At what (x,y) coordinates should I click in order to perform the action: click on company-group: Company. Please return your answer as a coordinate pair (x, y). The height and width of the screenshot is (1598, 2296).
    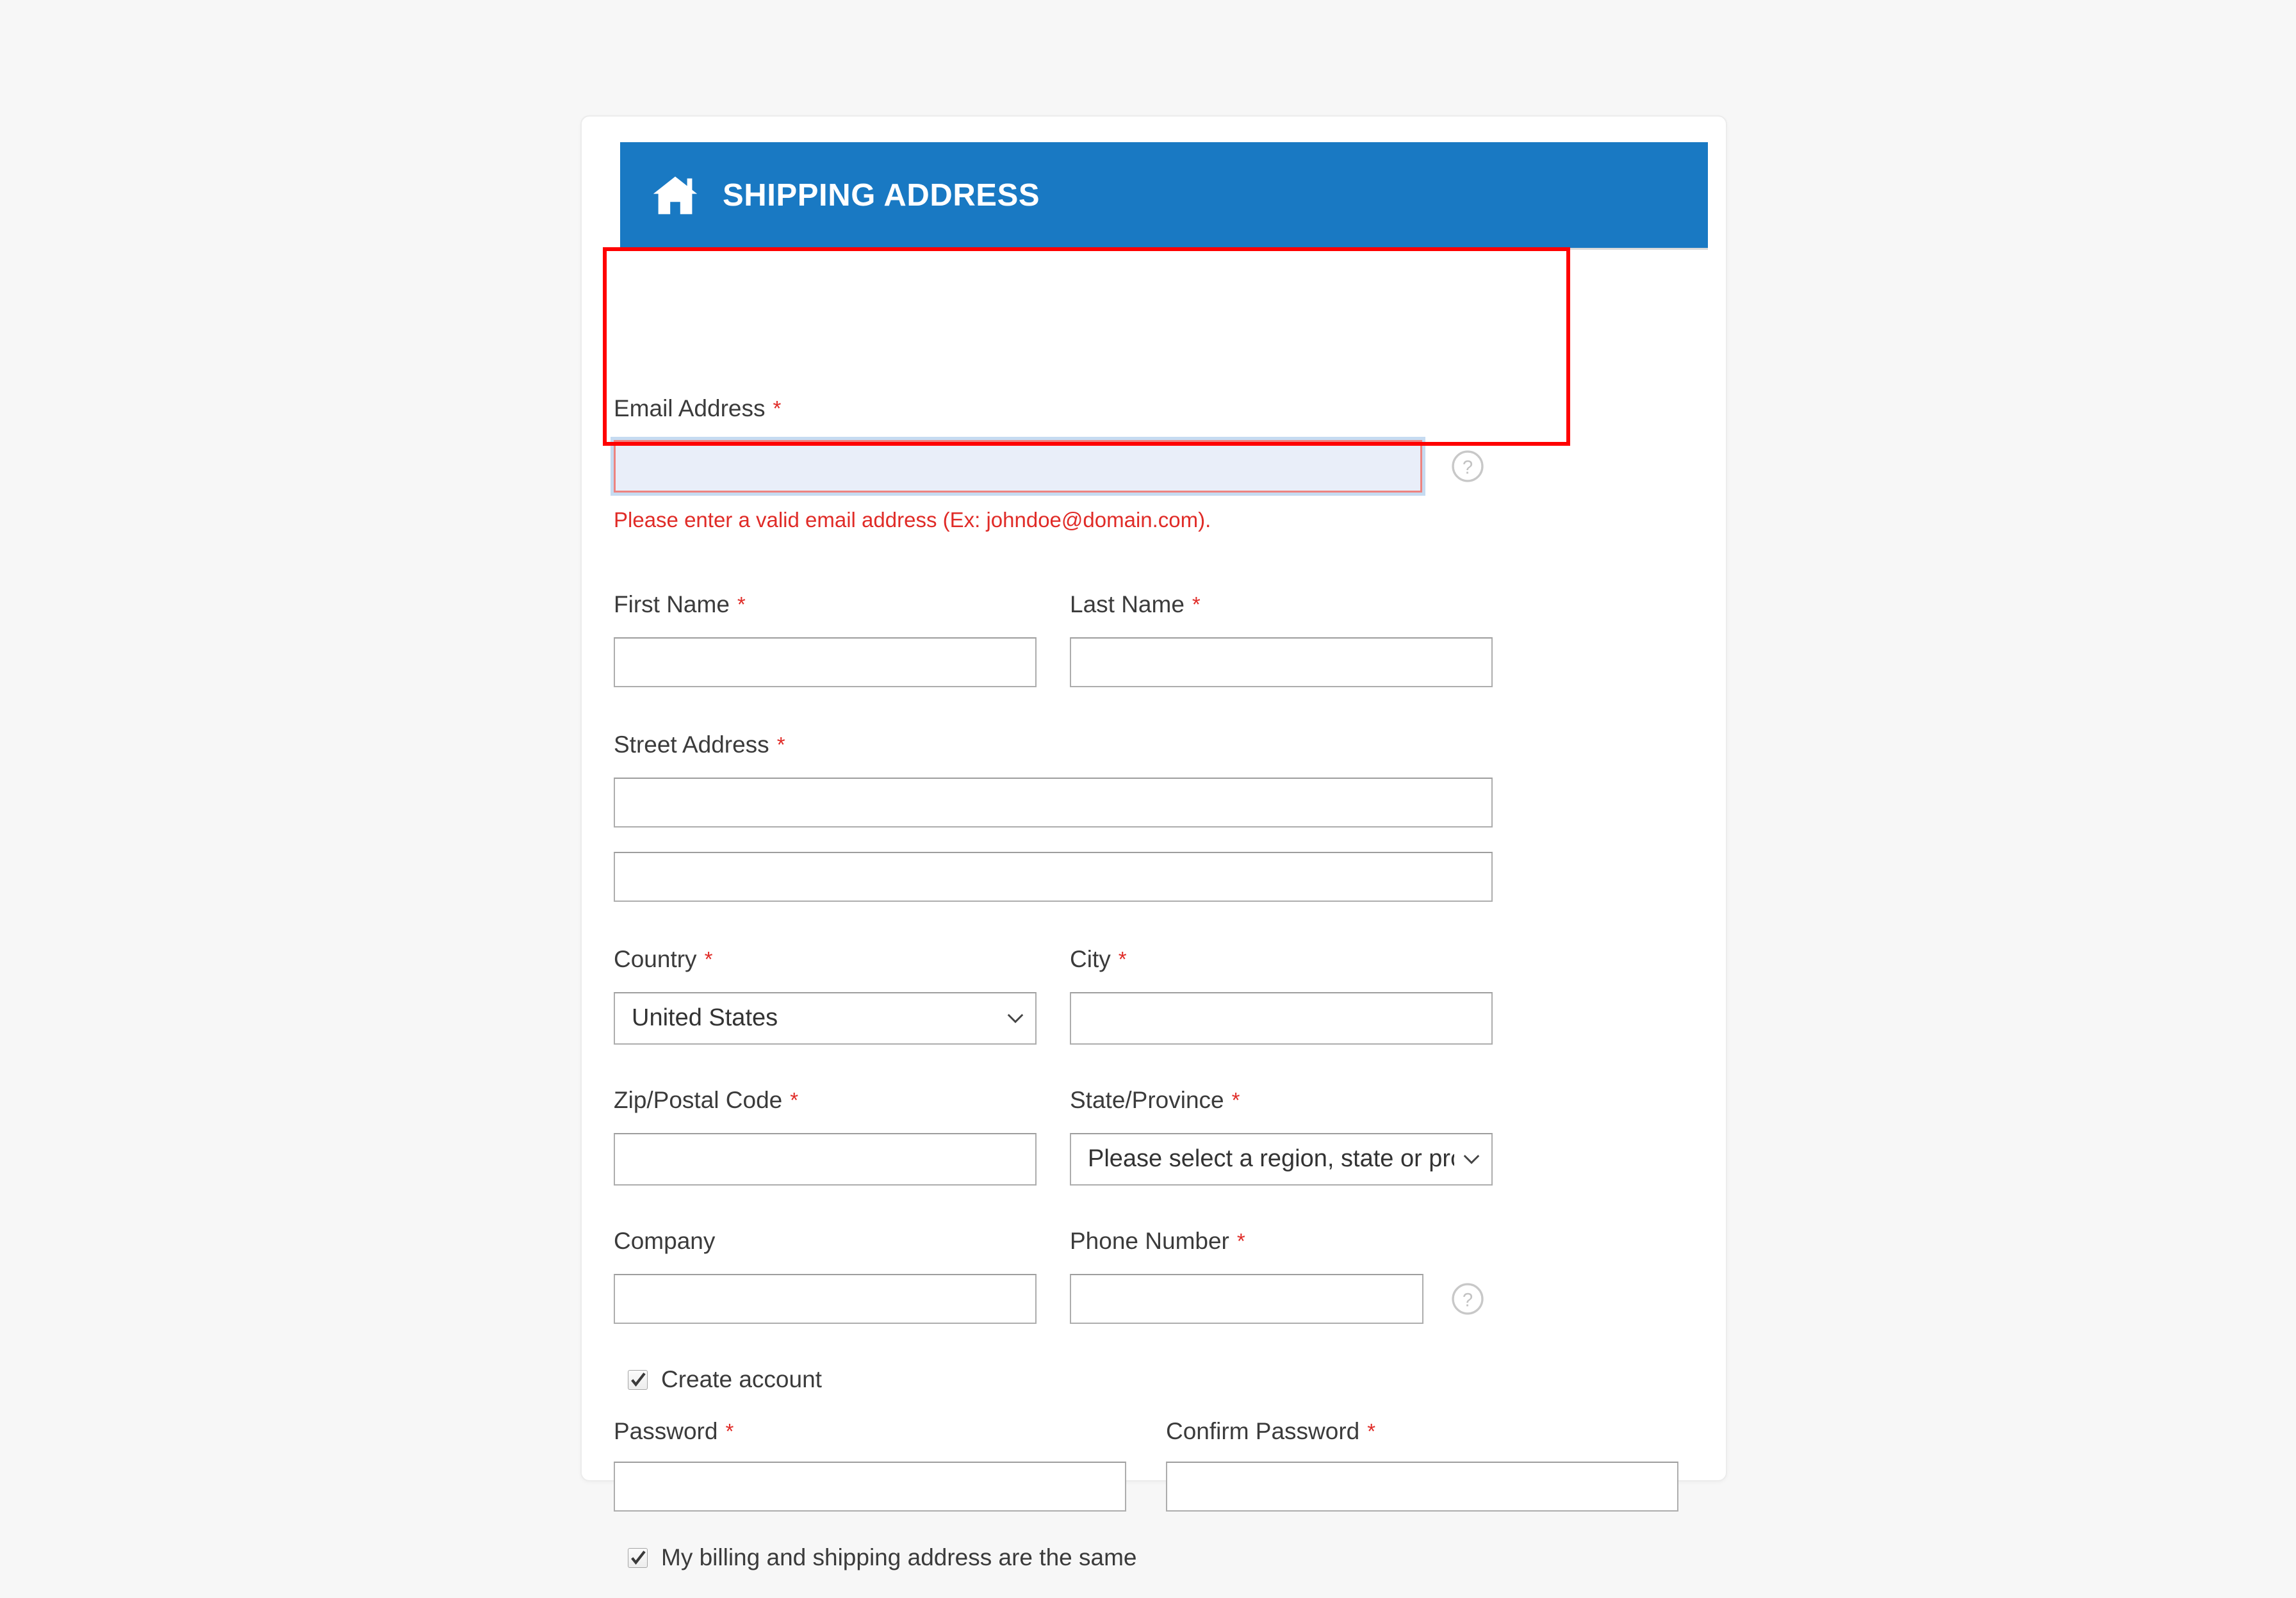
    Looking at the image, I should click on (826, 1276).